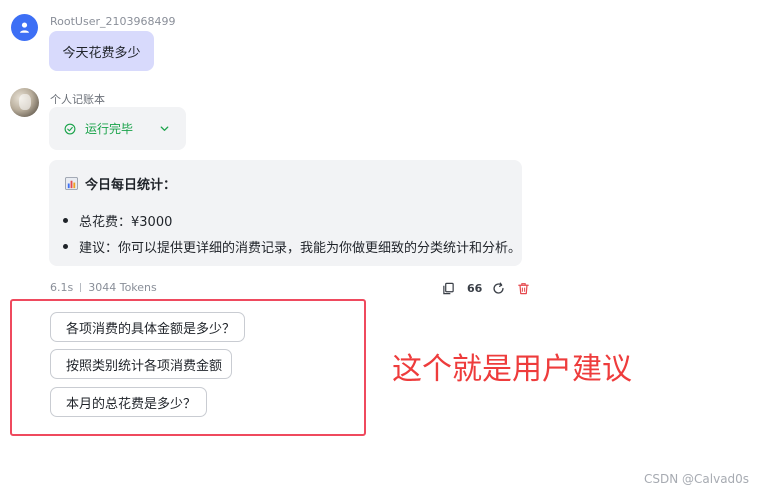 Image resolution: width=765 pixels, height=493 pixels. What do you see at coordinates (141, 364) in the screenshot?
I see `suggestion-button: 按照类别统计各项消费金额` at bounding box center [141, 364].